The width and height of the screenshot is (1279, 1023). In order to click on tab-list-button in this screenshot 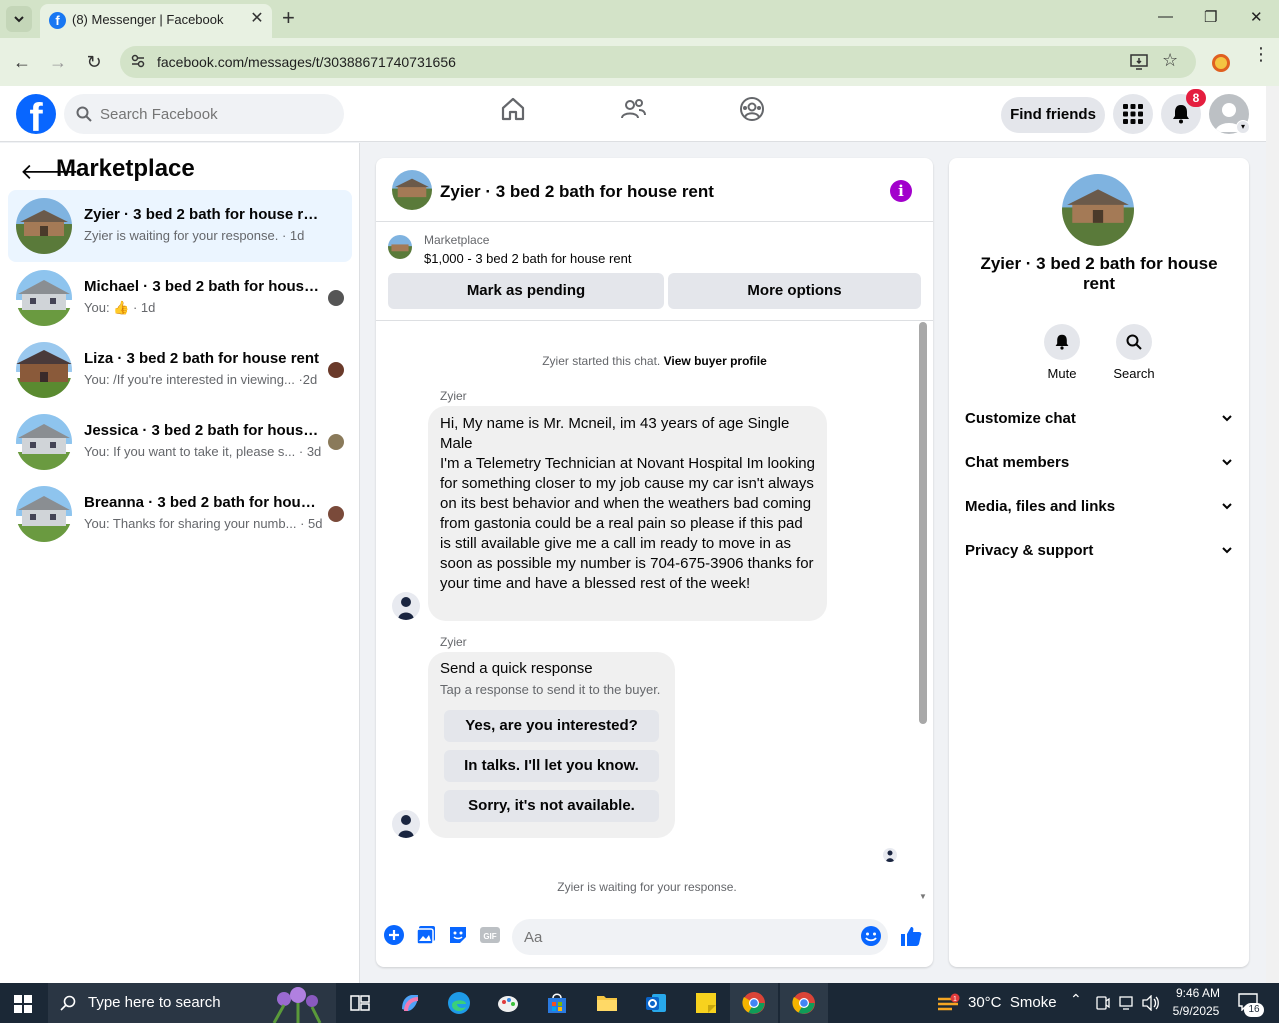, I will do `click(19, 19)`.